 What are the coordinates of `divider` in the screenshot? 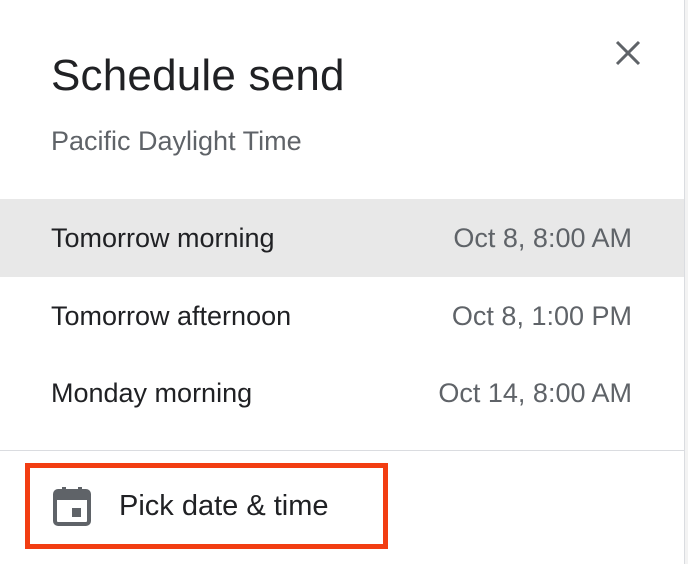 It's located at (342, 450).